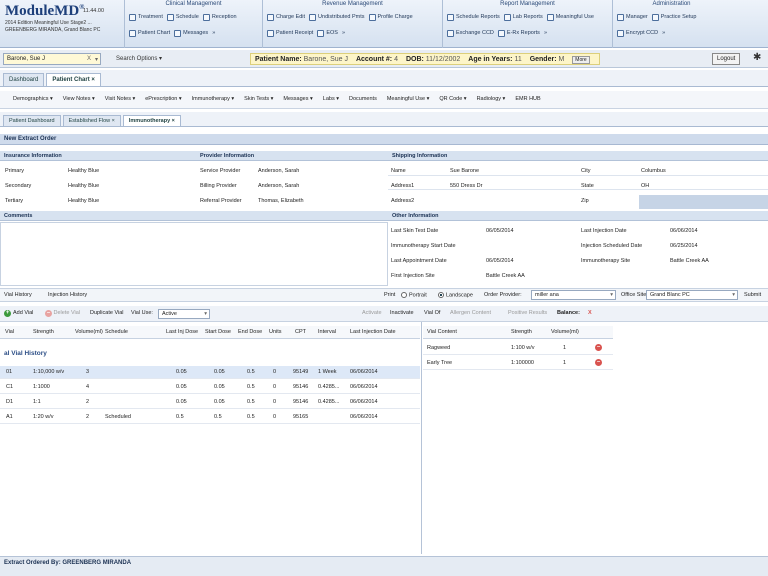  Describe the element at coordinates (65, 11) in the screenshot. I see `brand-name: ModuleMD®` at that location.